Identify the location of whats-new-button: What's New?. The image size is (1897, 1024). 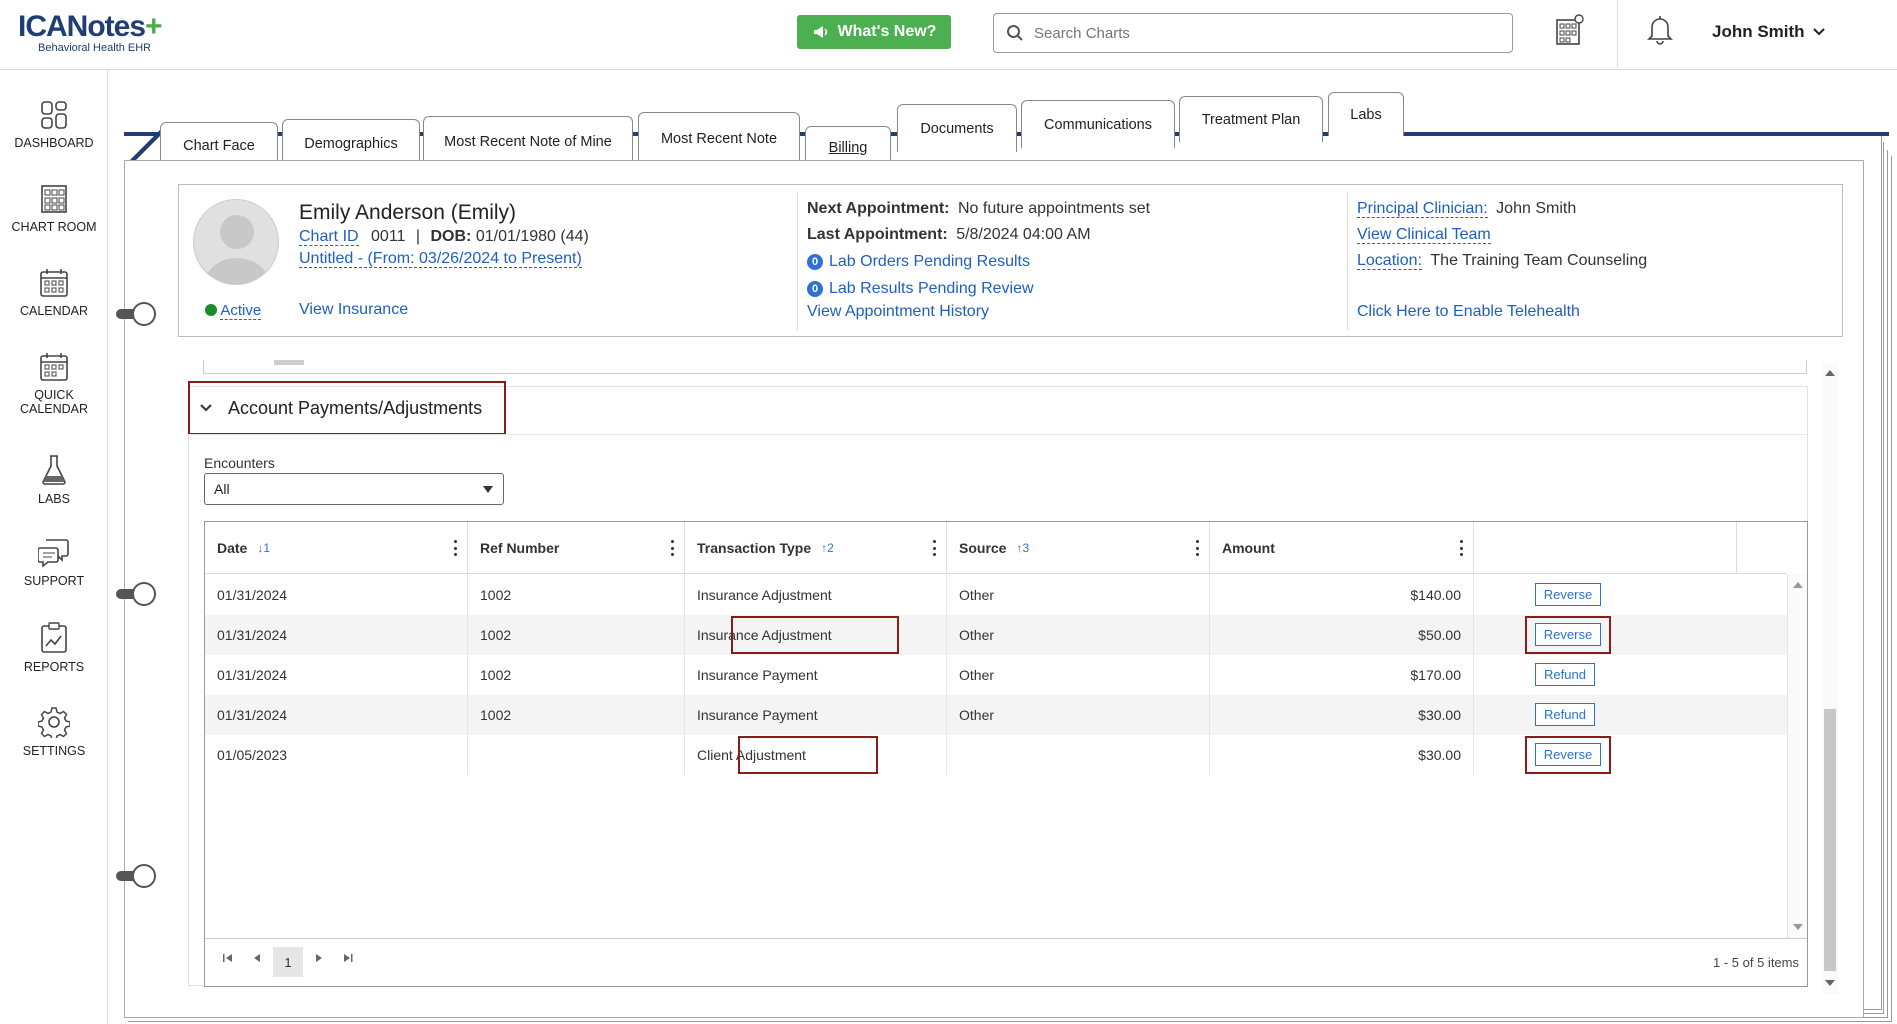
(874, 32).